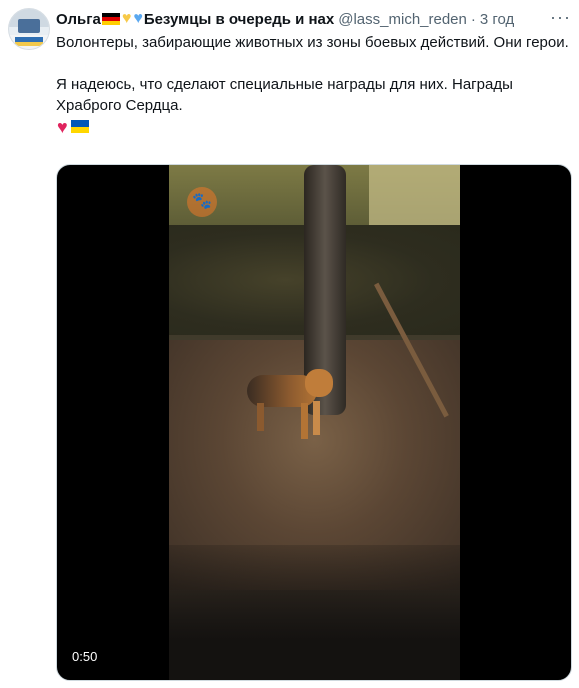 This screenshot has width=579, height=688. I want to click on author-name-suffix: Безумцы в очередь и нах, so click(239, 19).